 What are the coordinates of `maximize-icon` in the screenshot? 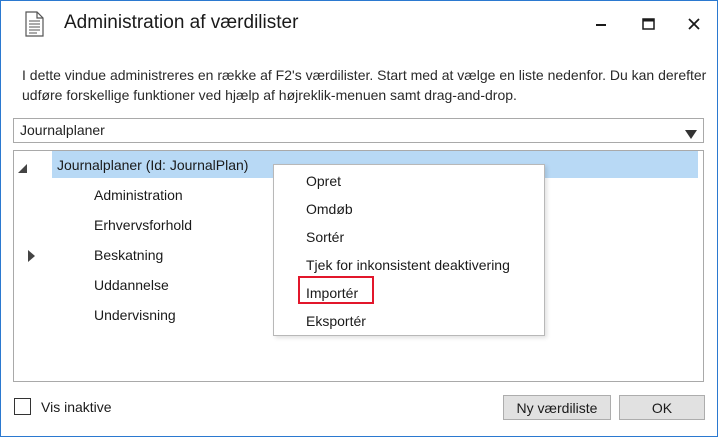 It's located at (648, 24).